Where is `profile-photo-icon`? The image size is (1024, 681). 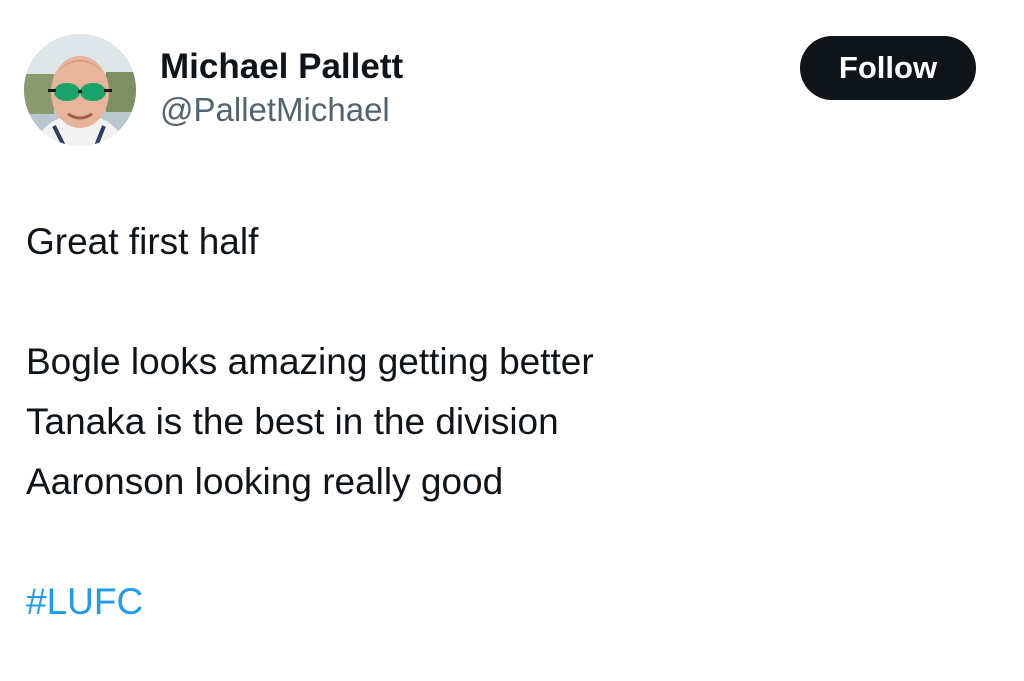 profile-photo-icon is located at coordinates (80, 90).